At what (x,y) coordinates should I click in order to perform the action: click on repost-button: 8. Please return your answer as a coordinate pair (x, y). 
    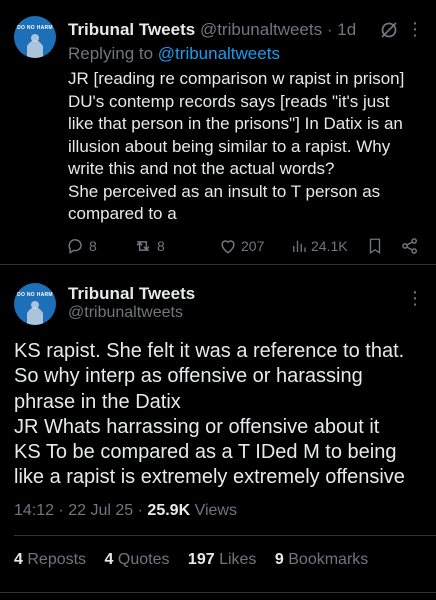
    Looking at the image, I should click on (148, 246).